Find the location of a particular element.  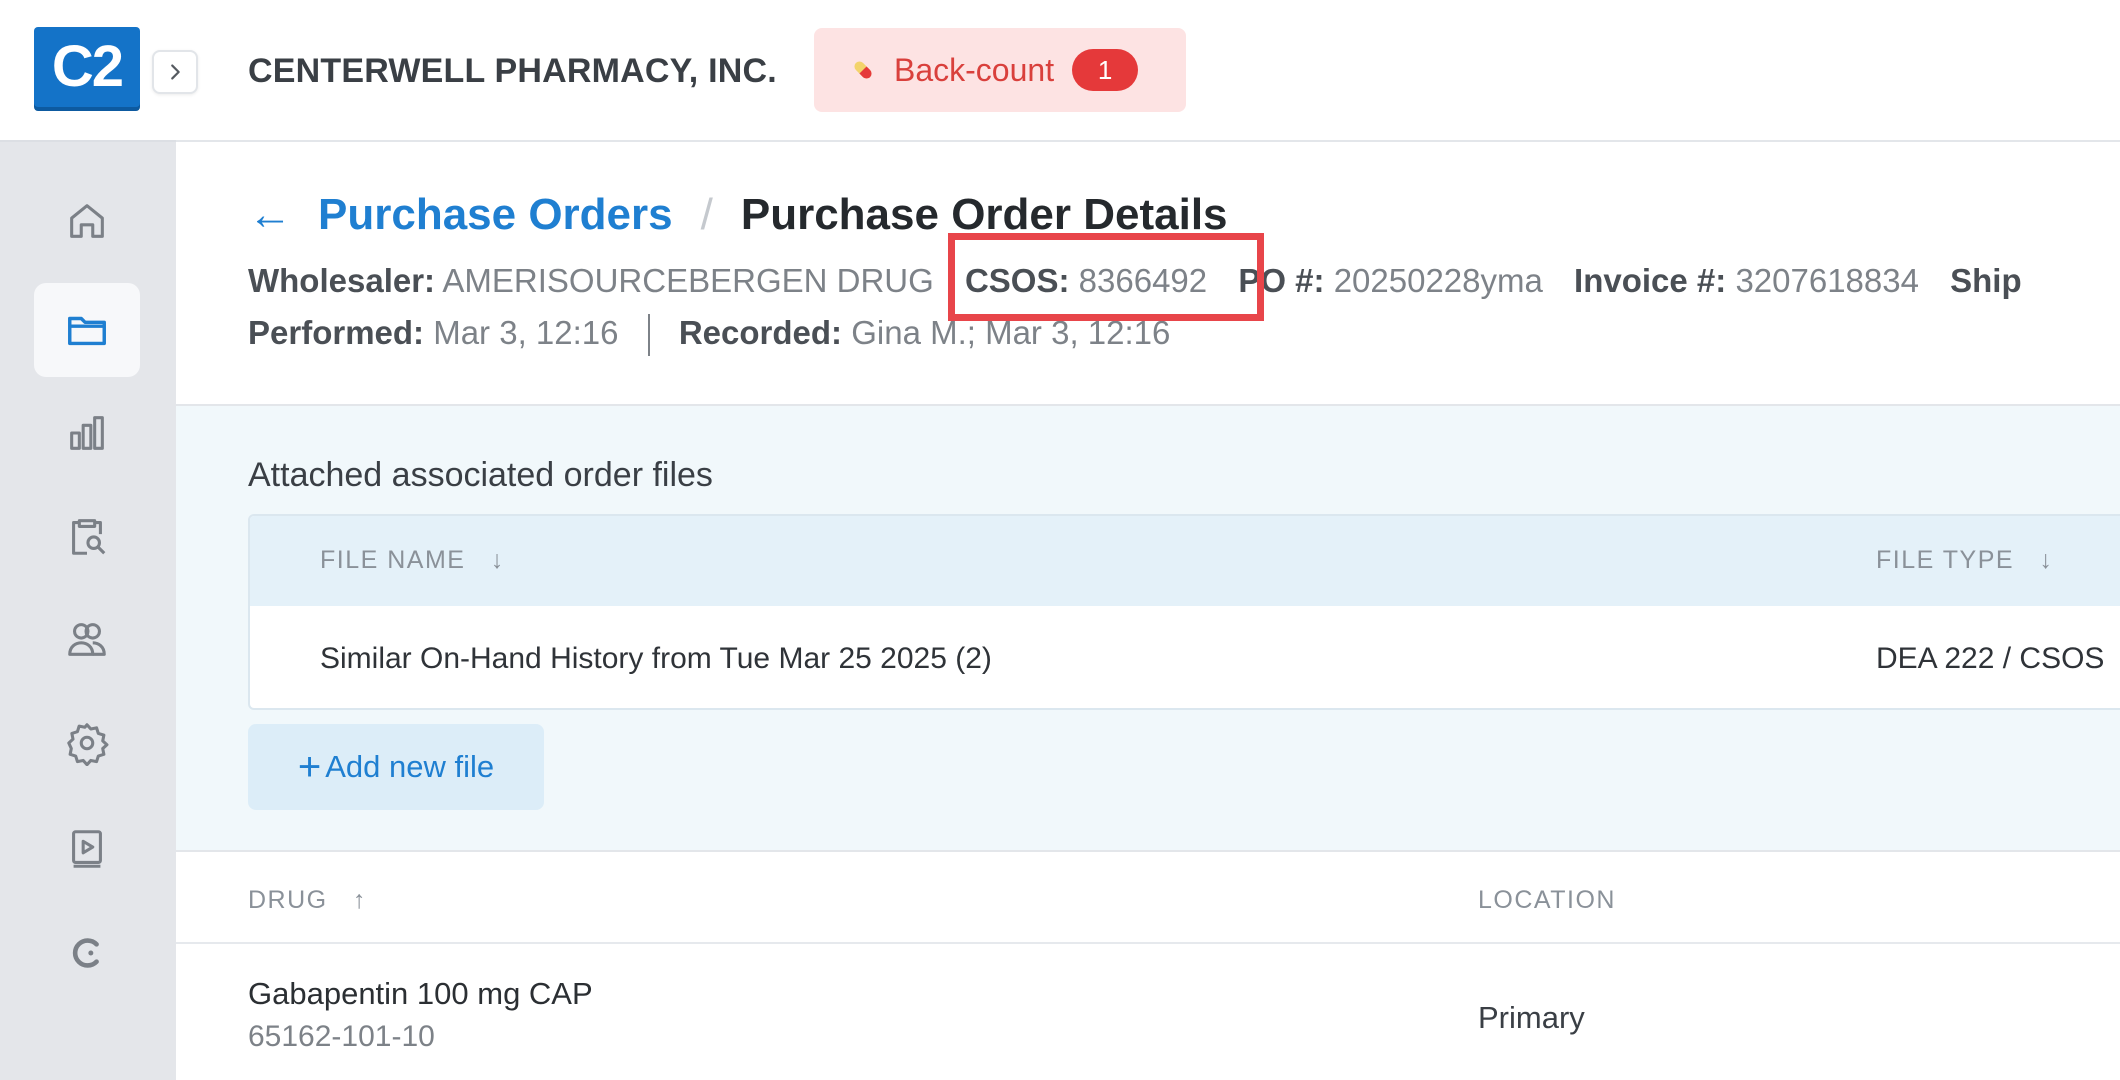

file-type-cell: DEA 222 / CSOS is located at coordinates (1990, 658).